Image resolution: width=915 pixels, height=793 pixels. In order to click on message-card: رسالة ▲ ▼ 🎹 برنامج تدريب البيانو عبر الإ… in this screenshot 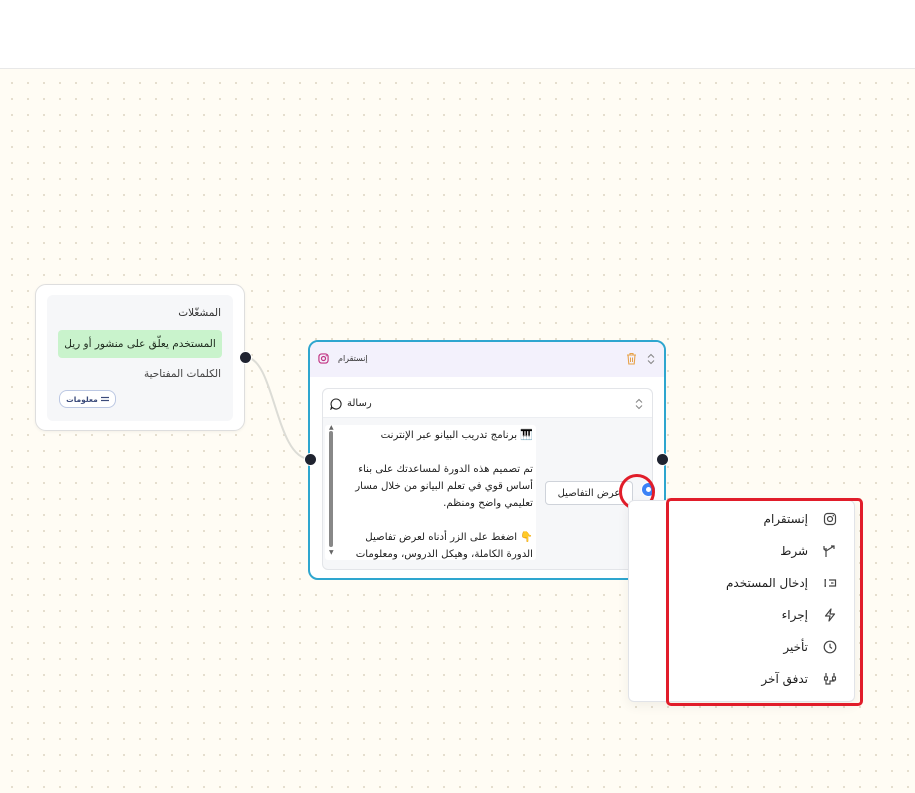, I will do `click(489, 479)`.